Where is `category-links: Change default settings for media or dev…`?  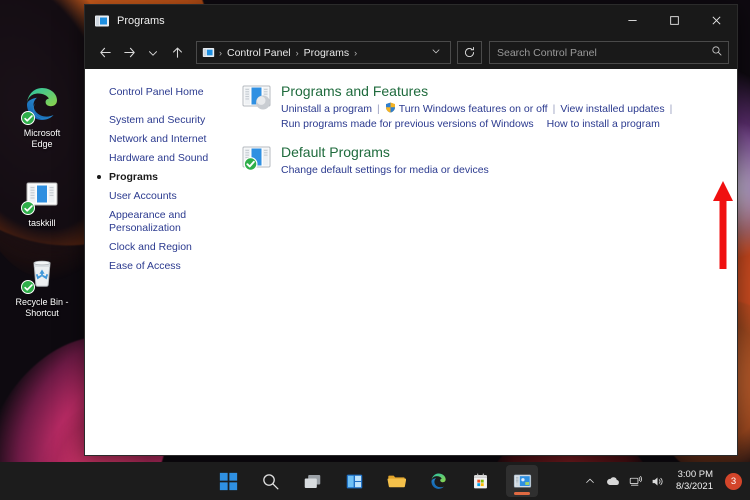
category-links: Change default settings for media or dev… is located at coordinates (500, 170).